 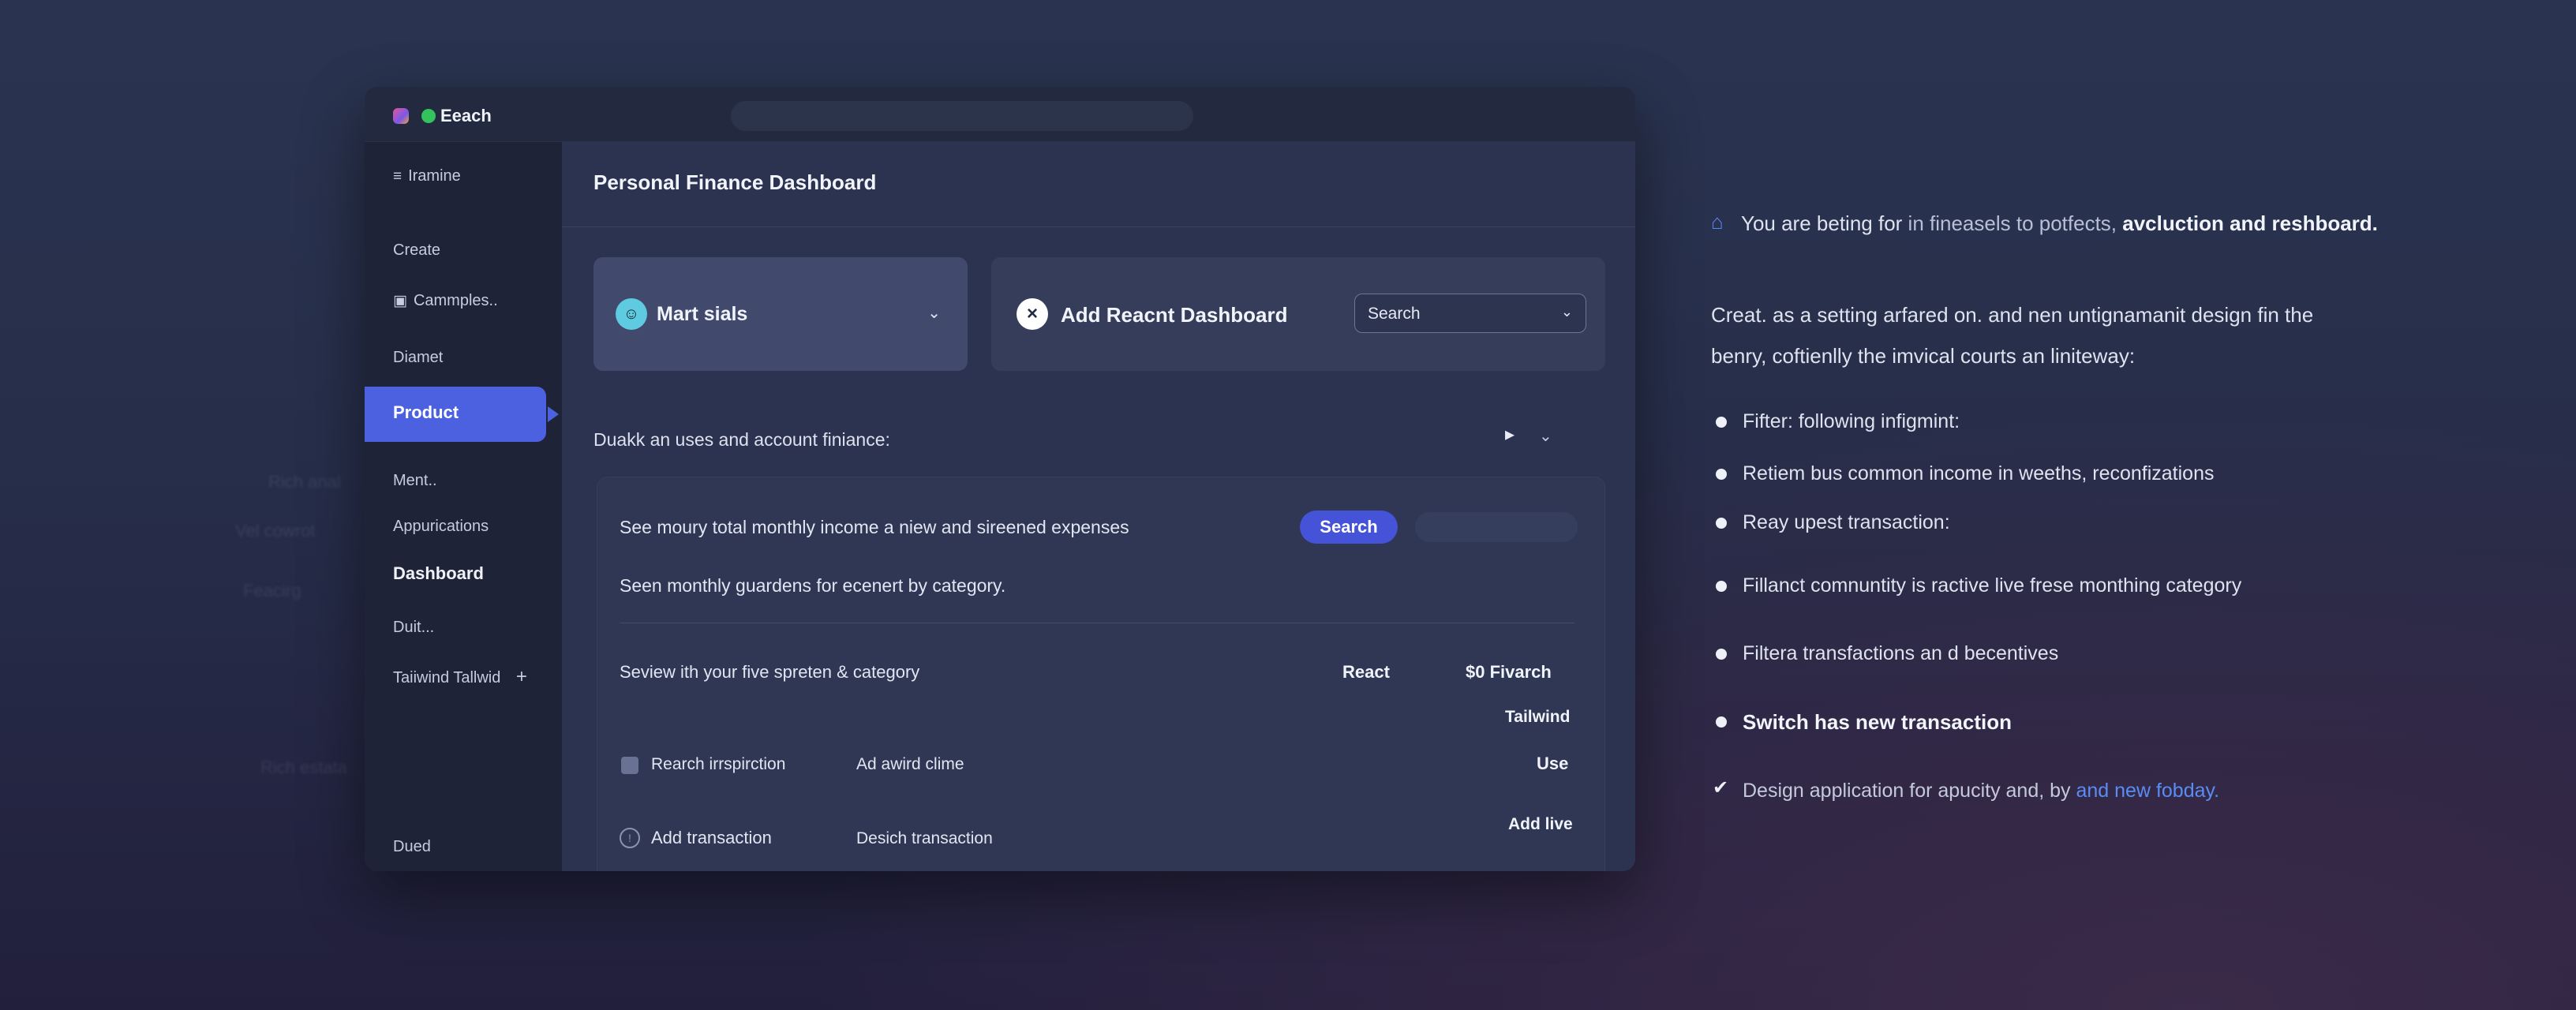 I want to click on user-icon: ☺, so click(x=631, y=314).